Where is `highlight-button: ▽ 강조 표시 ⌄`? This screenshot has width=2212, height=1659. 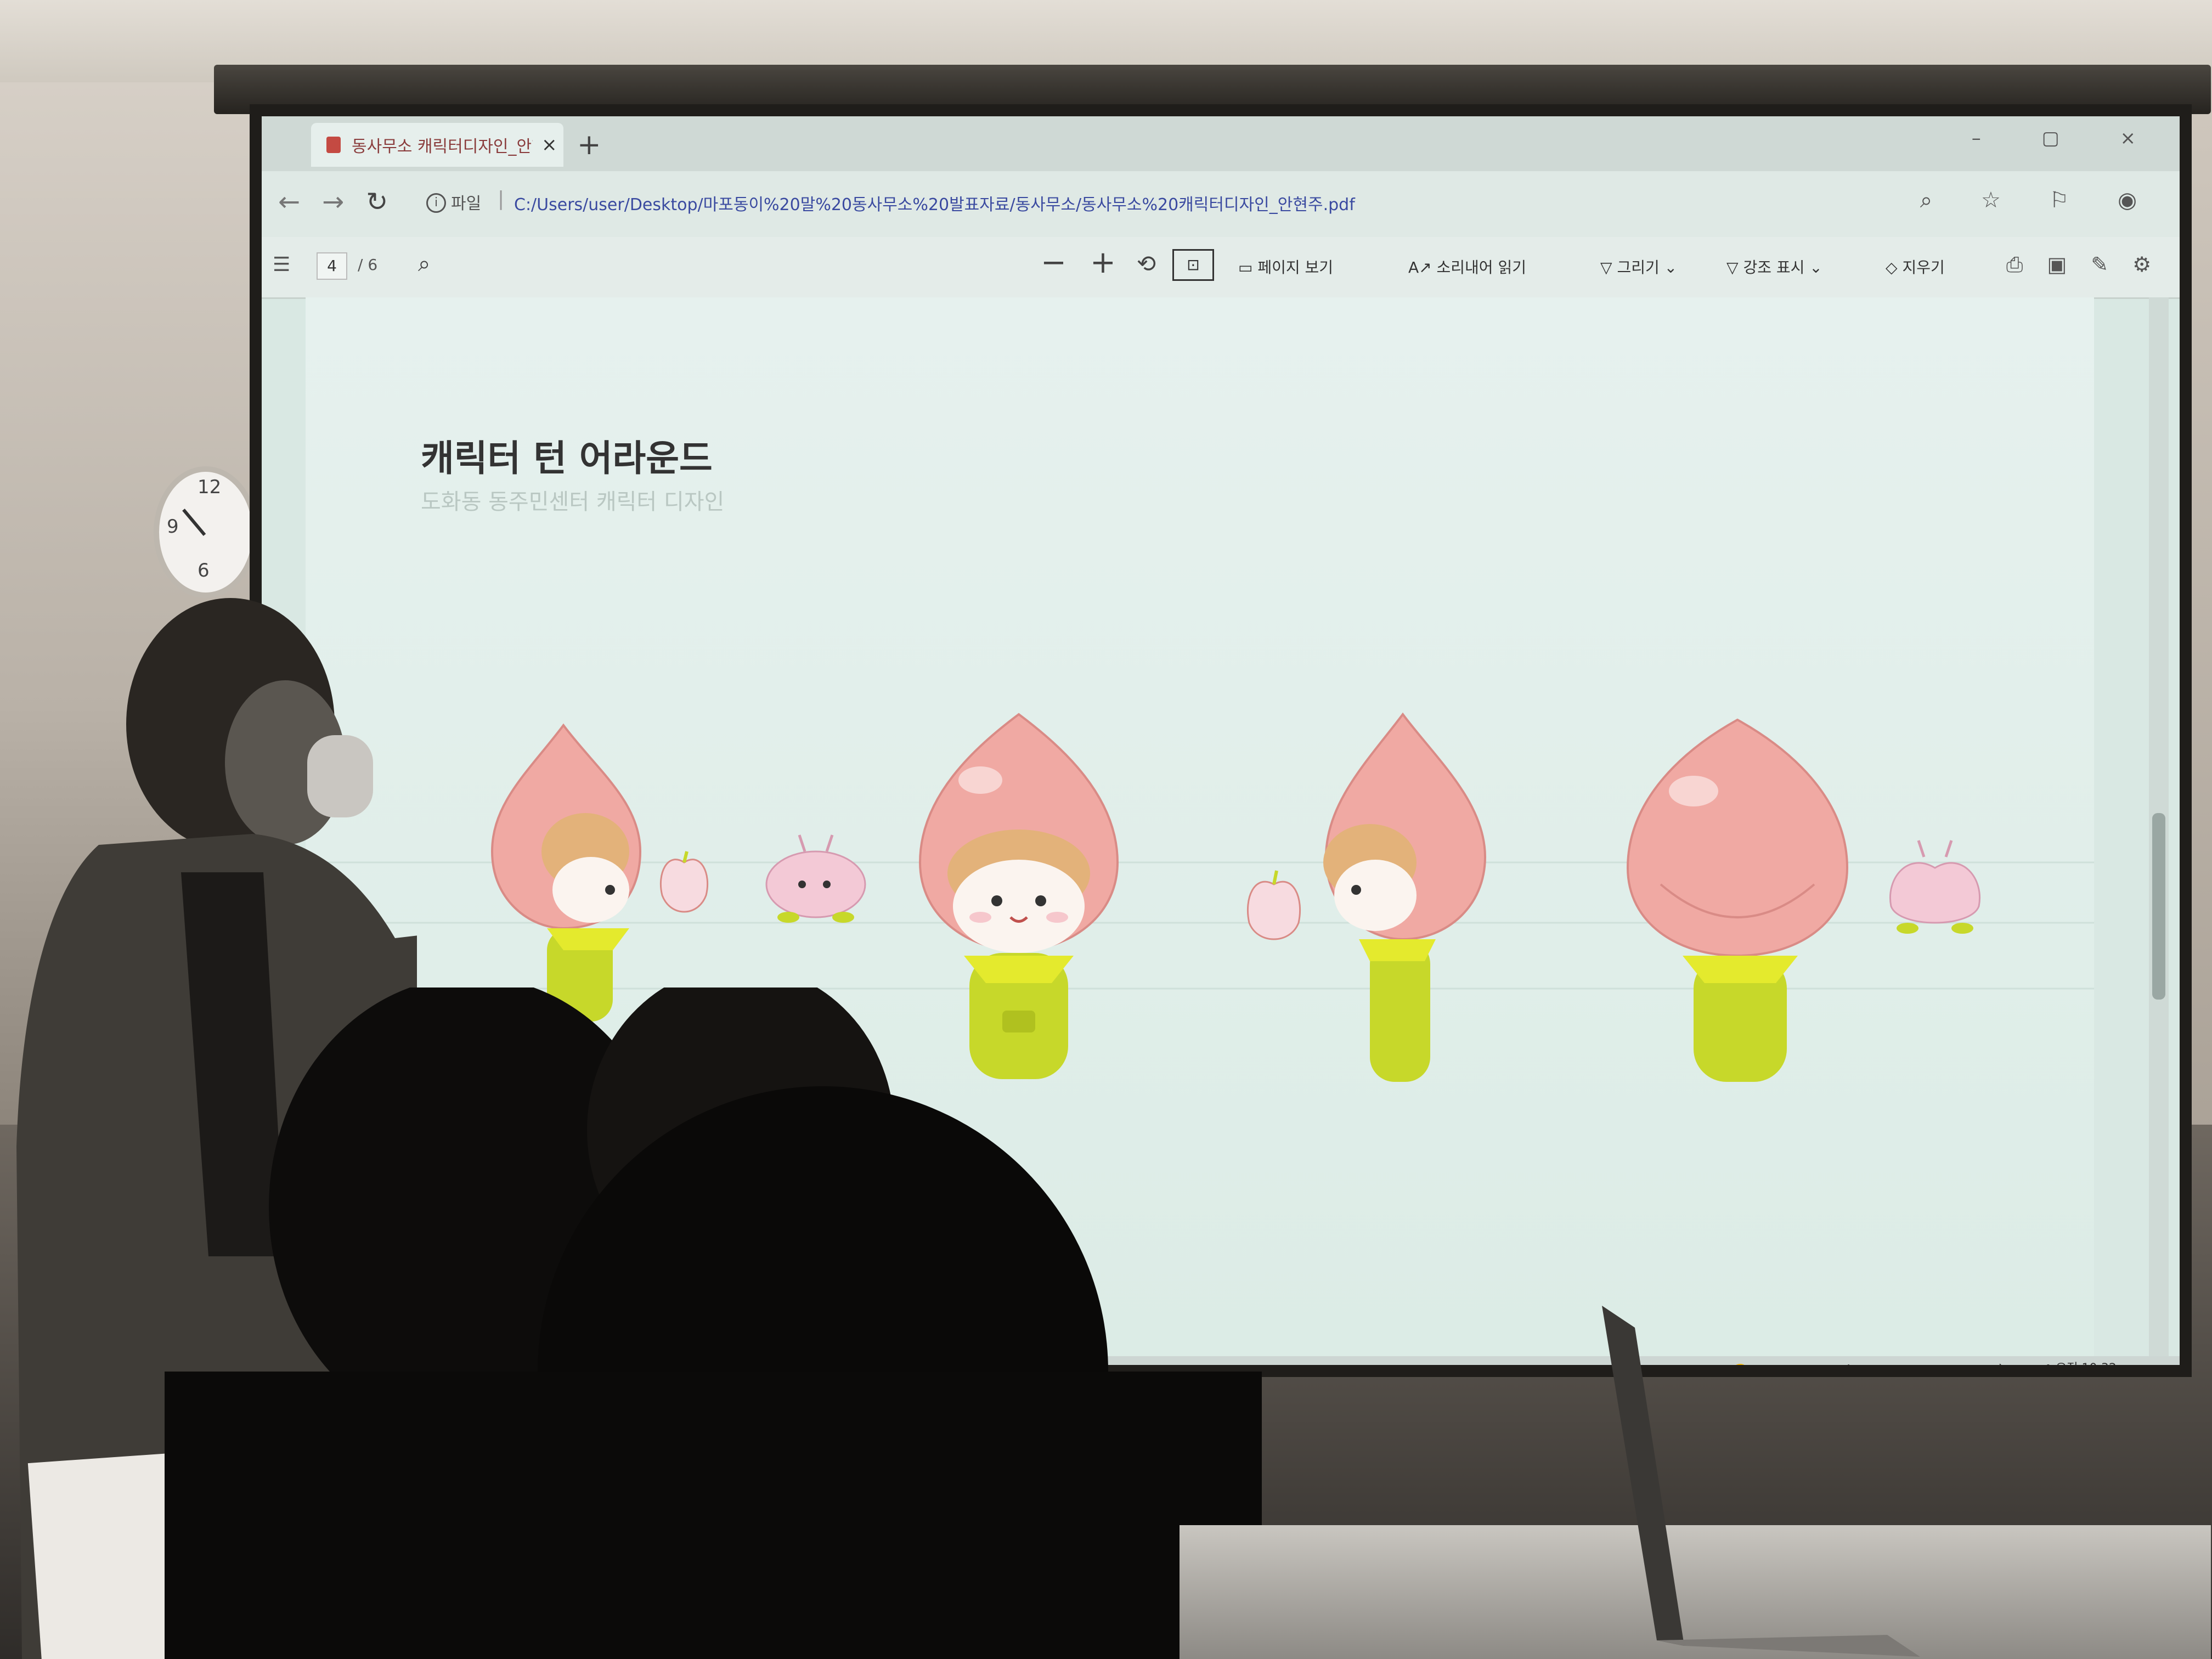 highlight-button: ▽ 강조 표시 ⌄ is located at coordinates (1774, 267).